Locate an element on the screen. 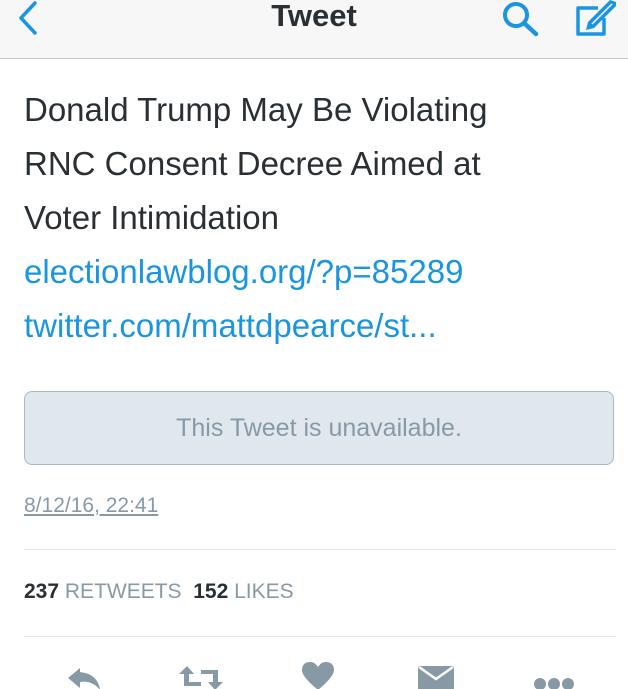  tweet-stats: 237 RETWEETS 152 LIKES is located at coordinates (159, 592).